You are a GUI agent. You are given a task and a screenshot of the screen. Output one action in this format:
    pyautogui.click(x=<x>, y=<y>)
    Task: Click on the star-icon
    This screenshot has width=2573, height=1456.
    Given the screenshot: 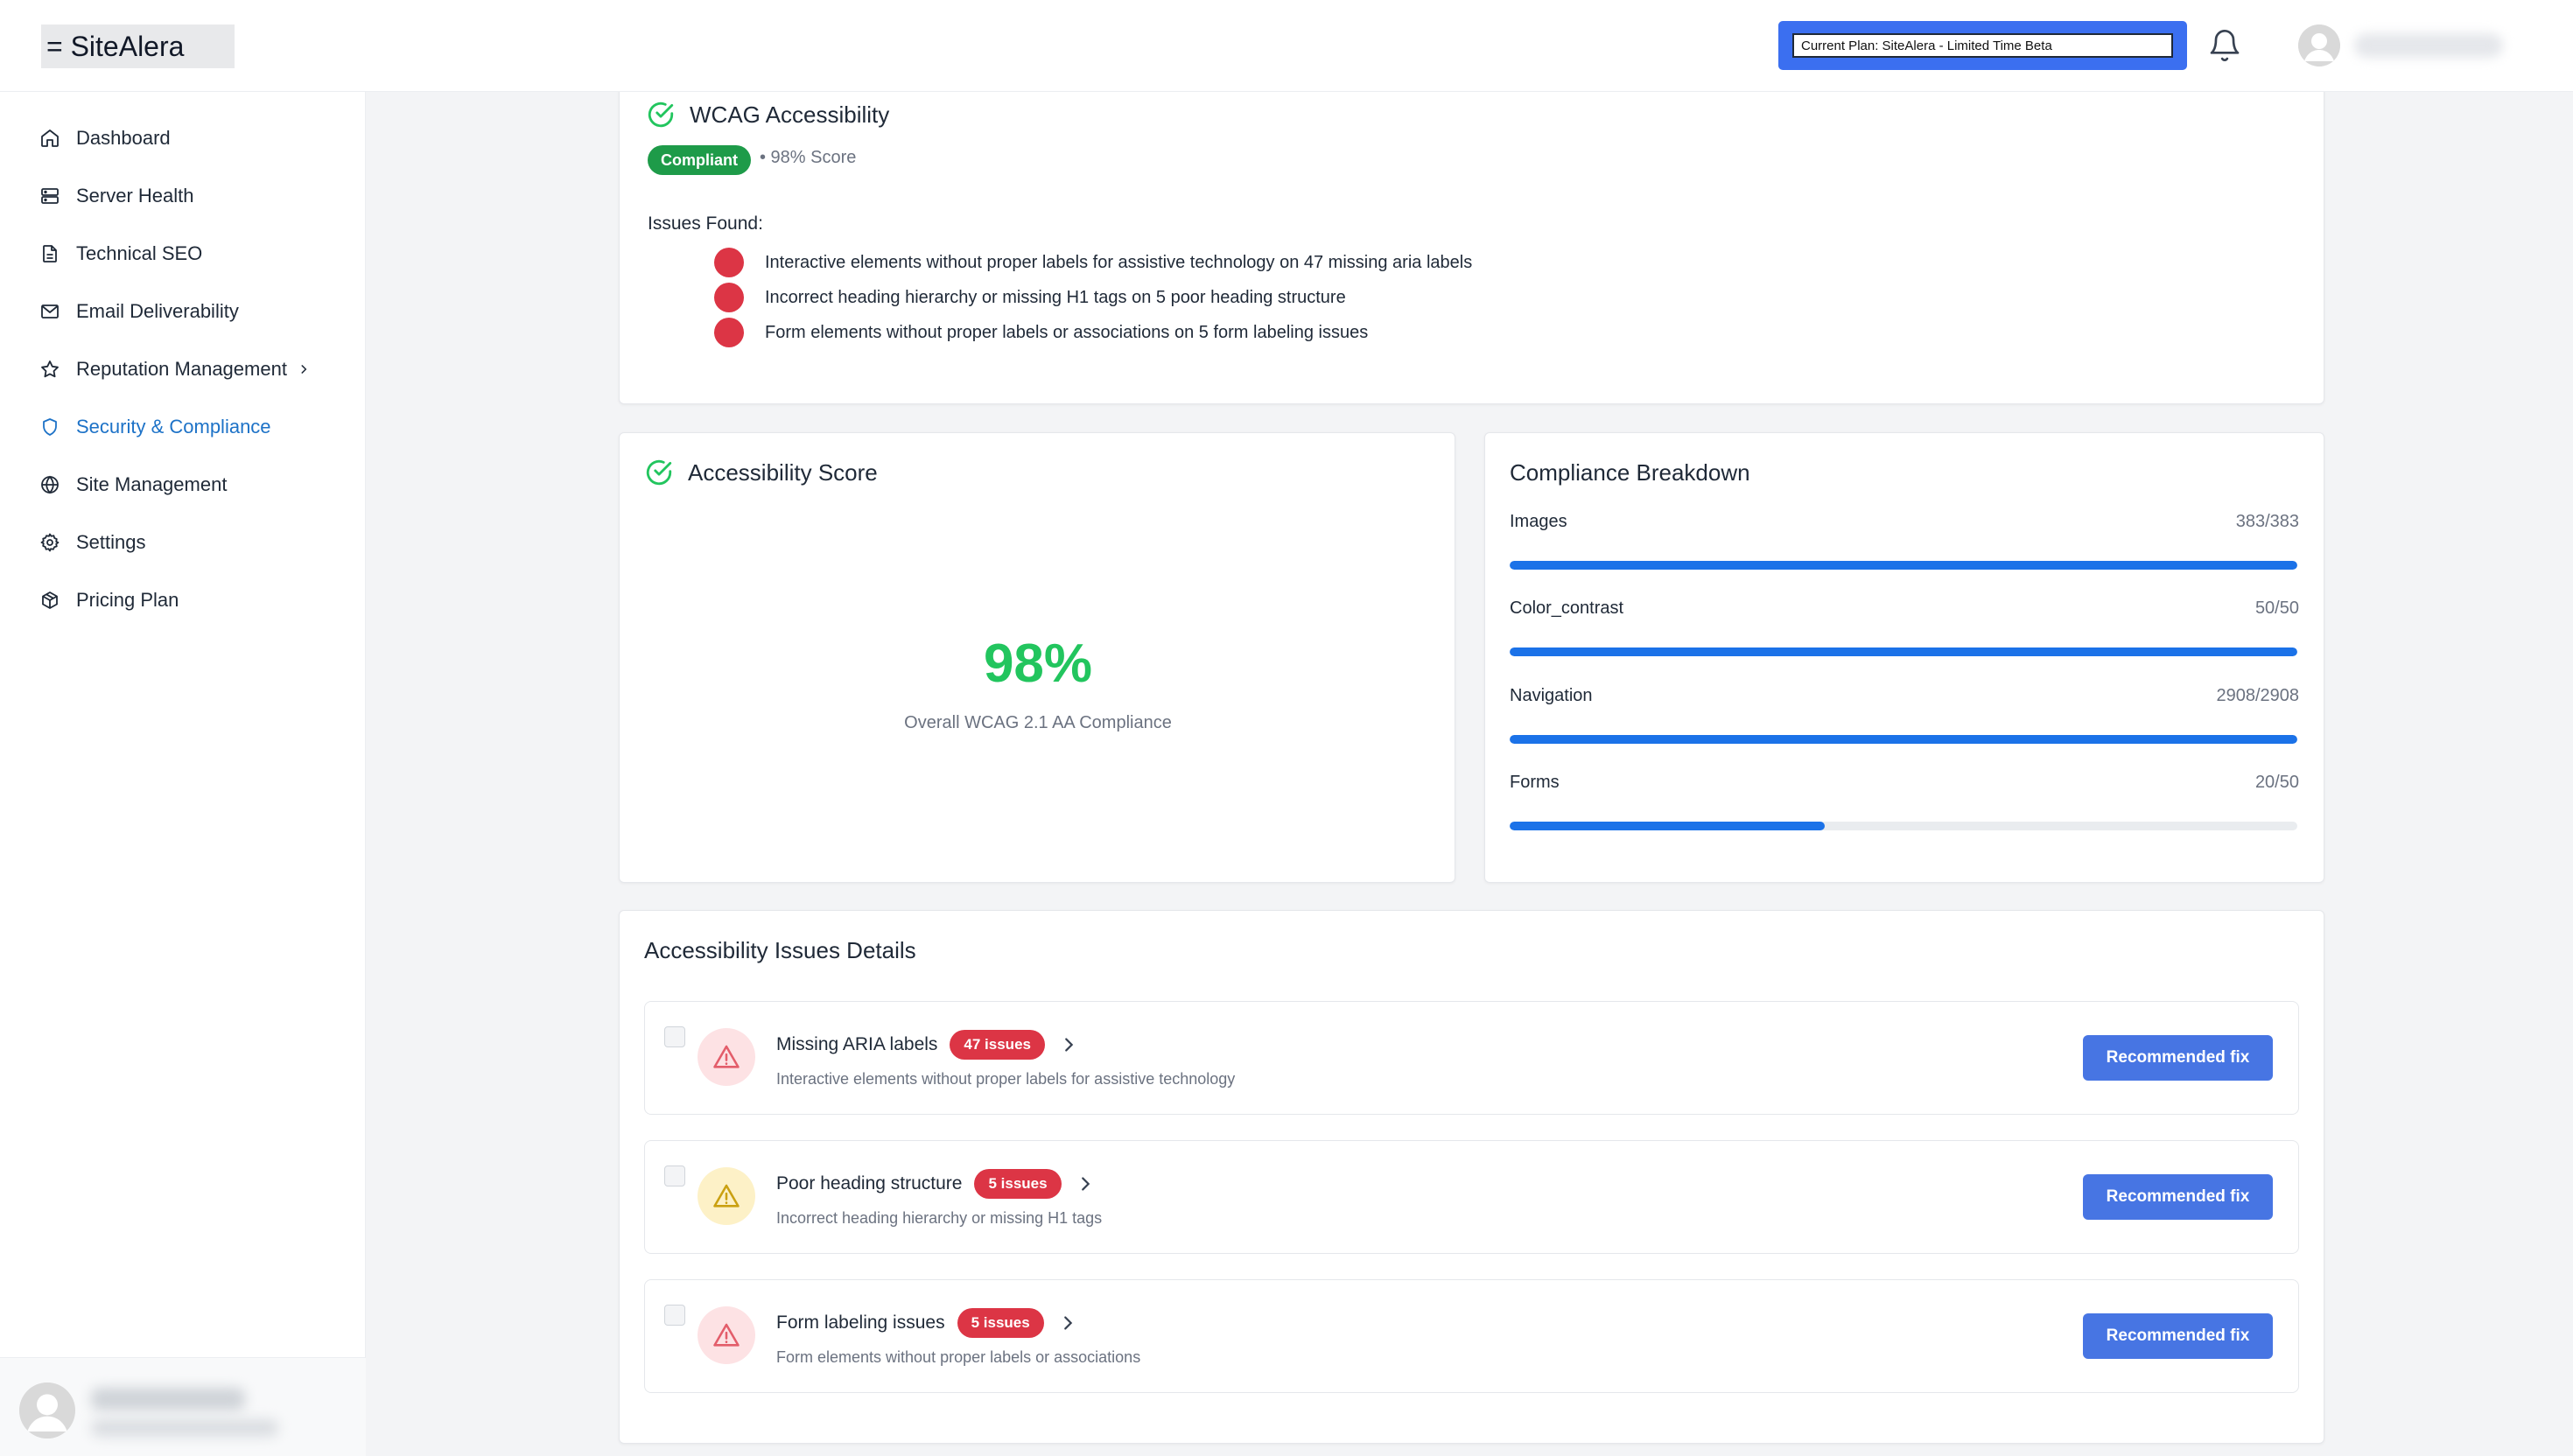 What is the action you would take?
    pyautogui.click(x=49, y=369)
    